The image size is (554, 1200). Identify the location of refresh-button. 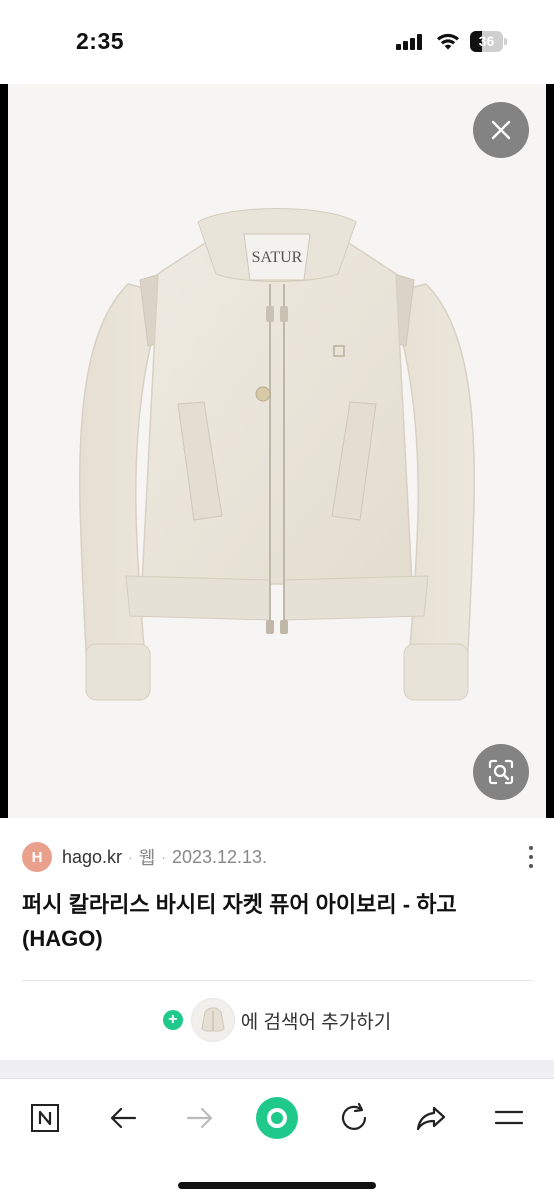
(354, 1118).